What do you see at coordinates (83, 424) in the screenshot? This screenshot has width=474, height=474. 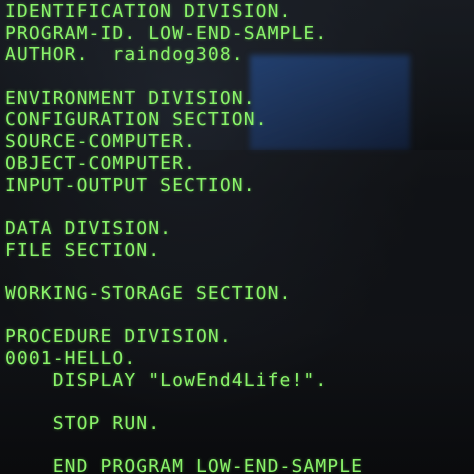 I see `code-line: STOP RUN.` at bounding box center [83, 424].